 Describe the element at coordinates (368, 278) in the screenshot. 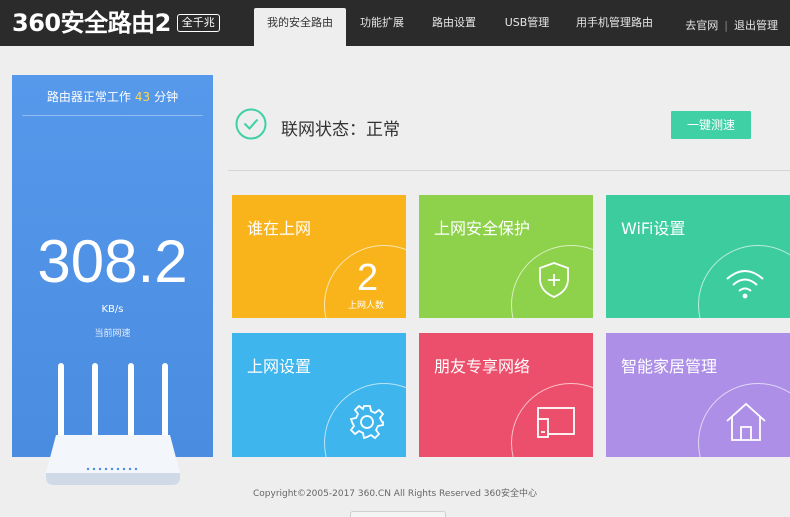

I see `online-count: 2` at that location.